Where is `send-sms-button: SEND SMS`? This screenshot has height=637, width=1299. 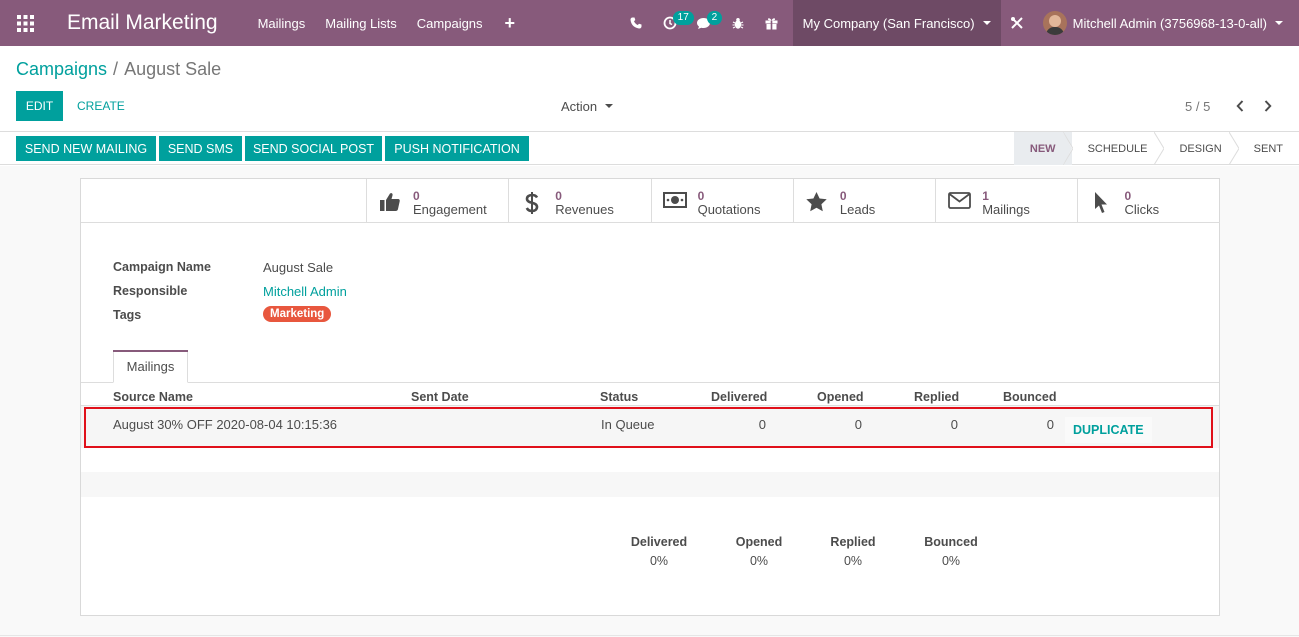
send-sms-button: SEND SMS is located at coordinates (200, 148).